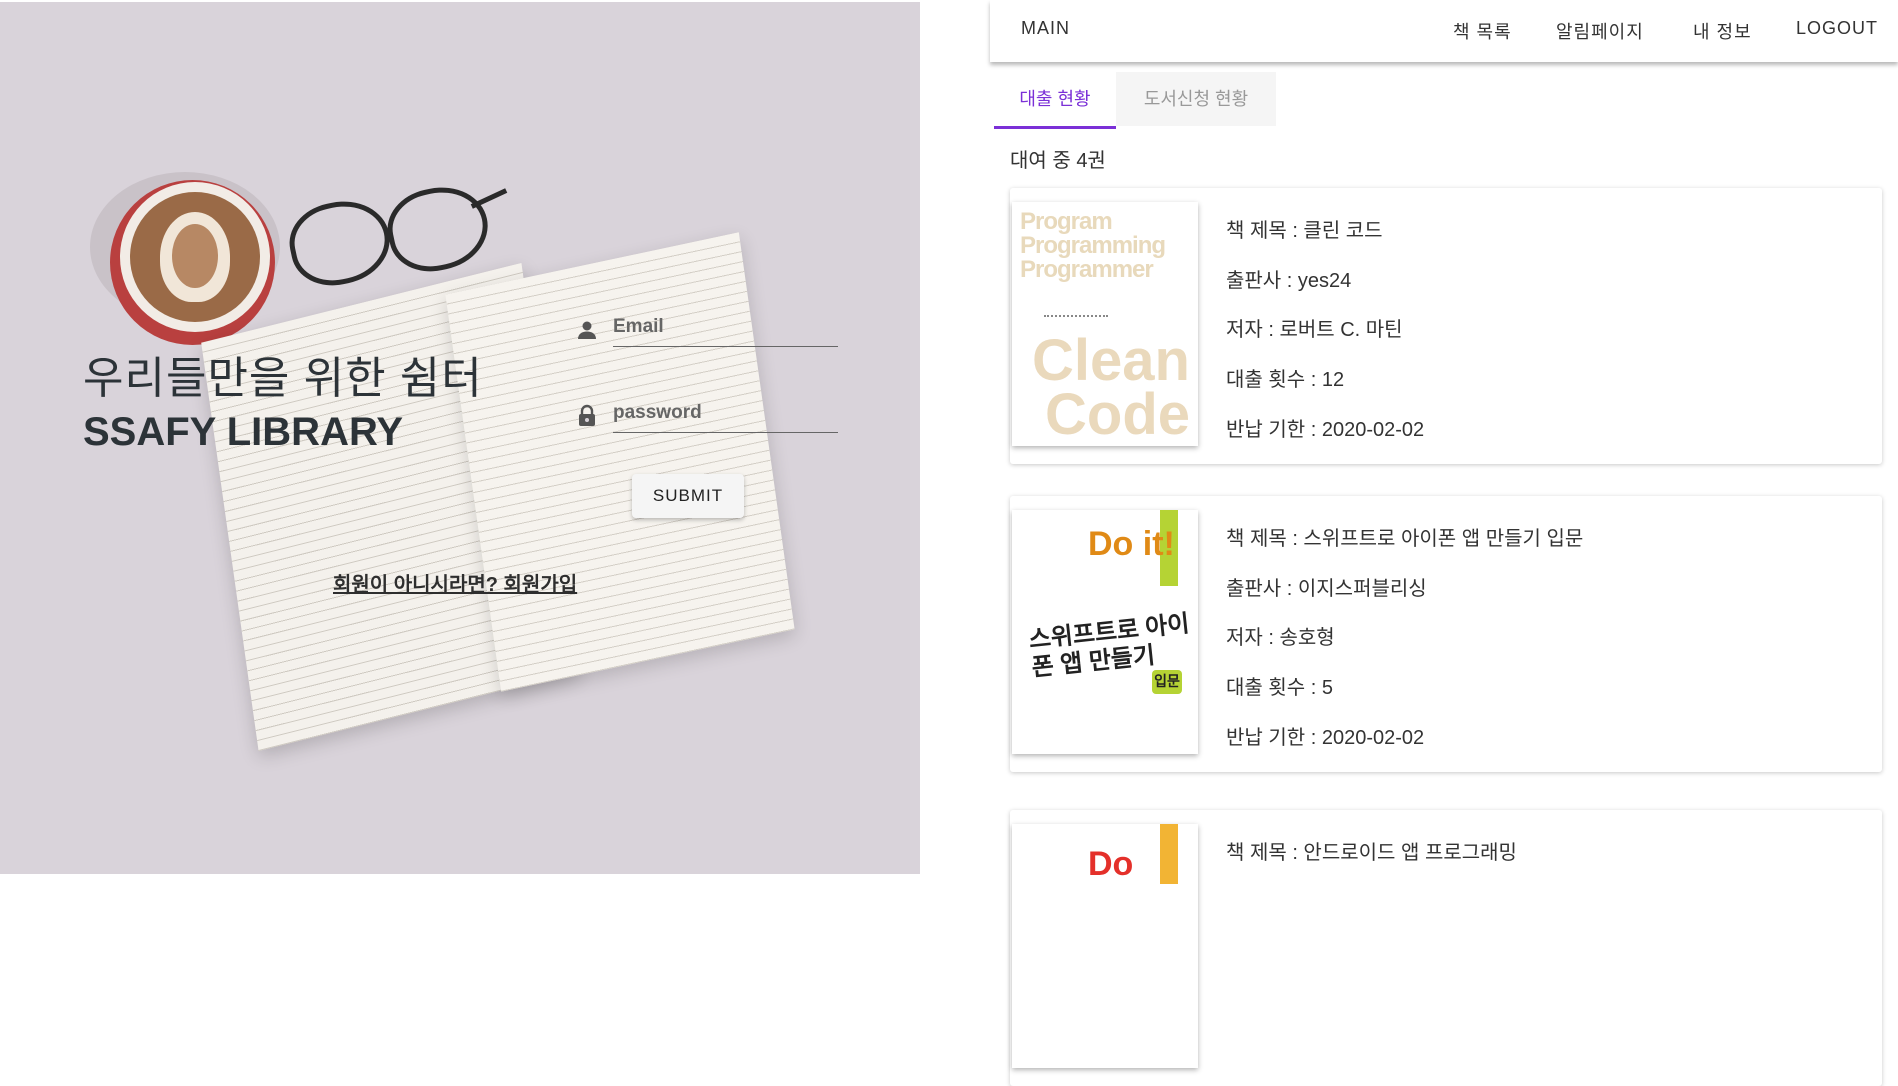 The width and height of the screenshot is (1898, 1086). Describe the element at coordinates (1131, 544) in the screenshot. I see `cover-doit: Do it!` at that location.